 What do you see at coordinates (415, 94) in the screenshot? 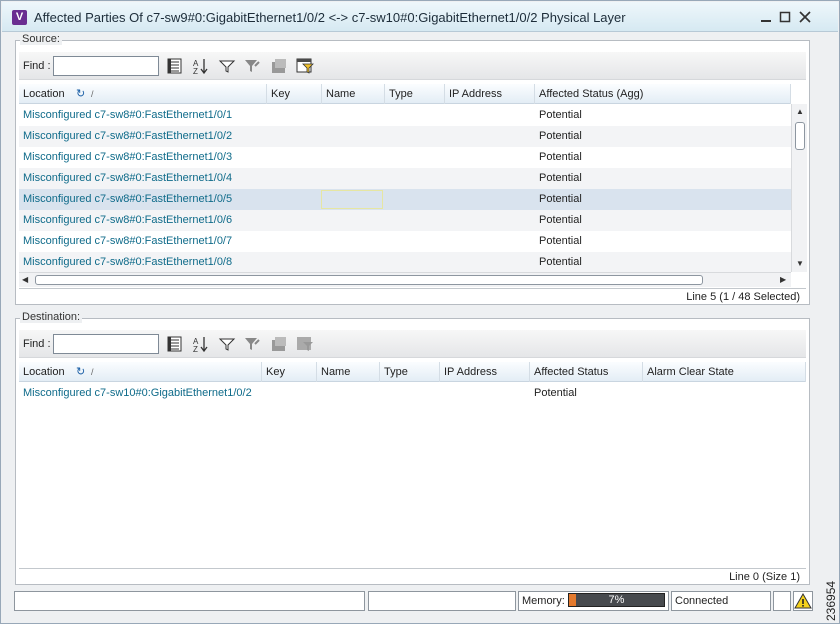
I see `source-col-type: Type` at bounding box center [415, 94].